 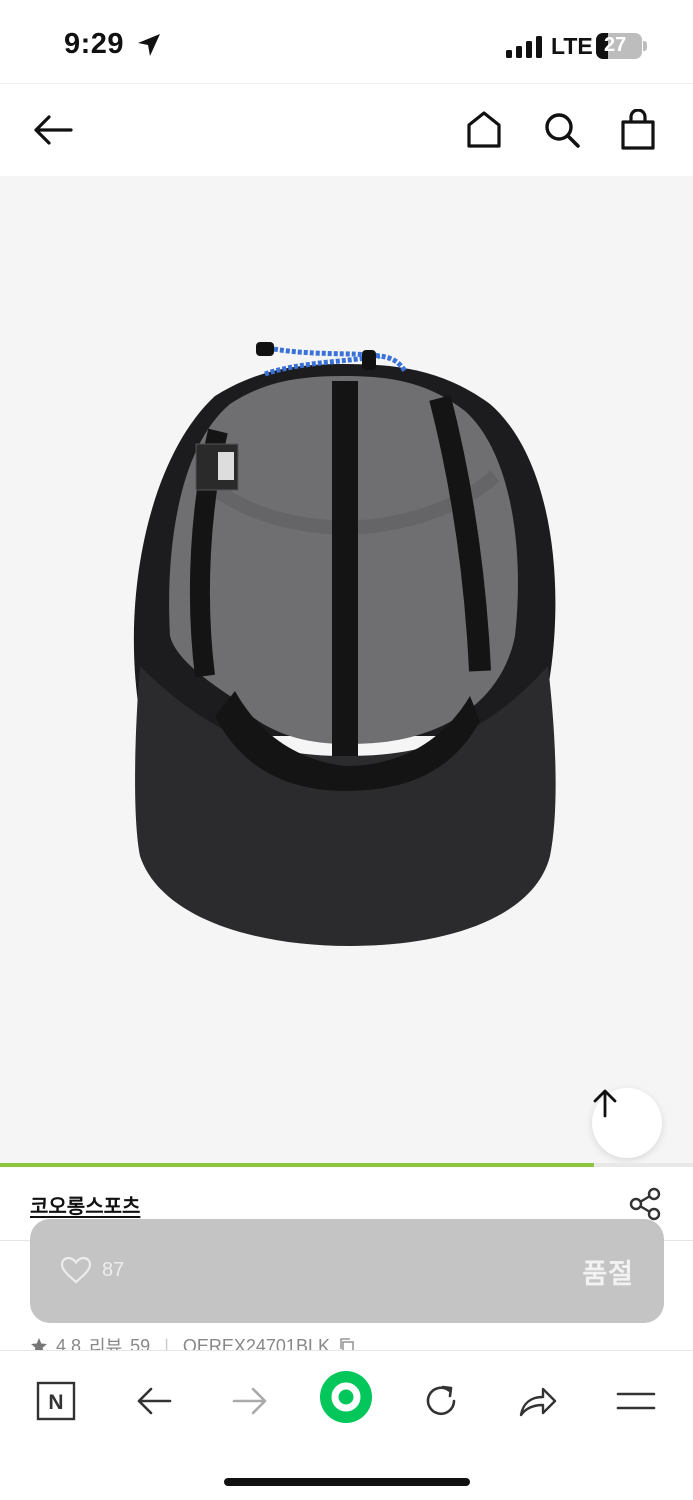 I want to click on purchase-bar: 87 품절, so click(x=347, y=1271).